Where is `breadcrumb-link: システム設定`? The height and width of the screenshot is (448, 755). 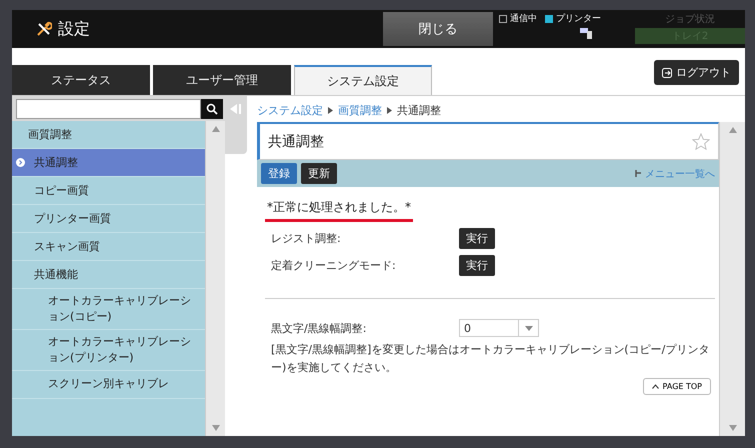 breadcrumb-link: システム設定 is located at coordinates (290, 110).